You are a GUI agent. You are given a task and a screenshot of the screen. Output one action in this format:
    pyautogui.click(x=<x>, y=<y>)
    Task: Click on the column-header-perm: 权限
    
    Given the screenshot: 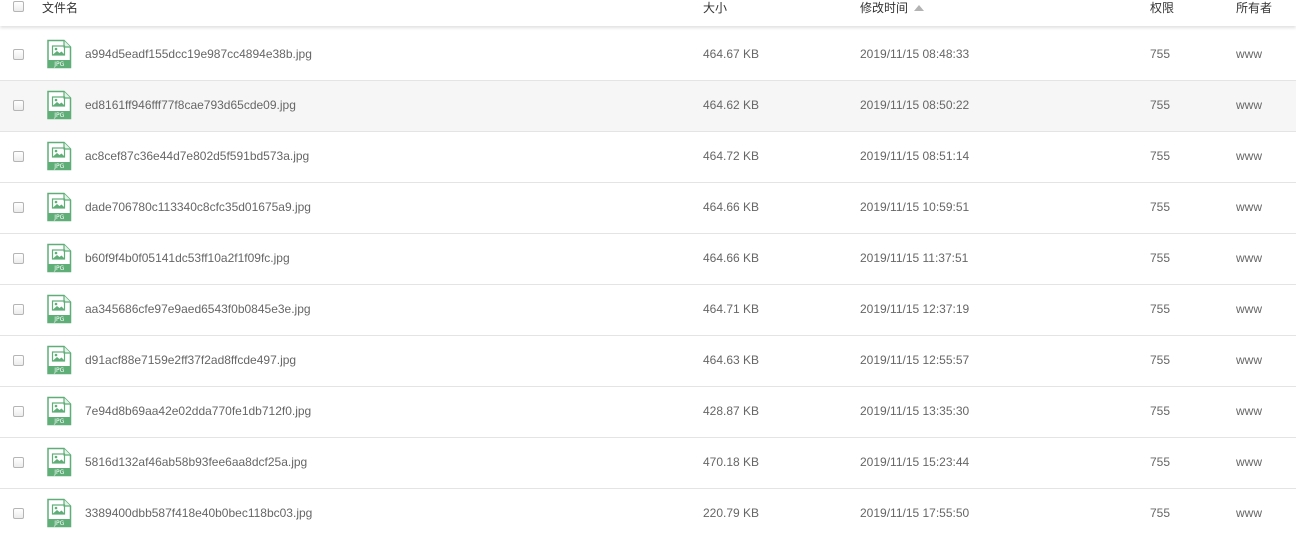 What is the action you would take?
    pyautogui.click(x=1162, y=8)
    